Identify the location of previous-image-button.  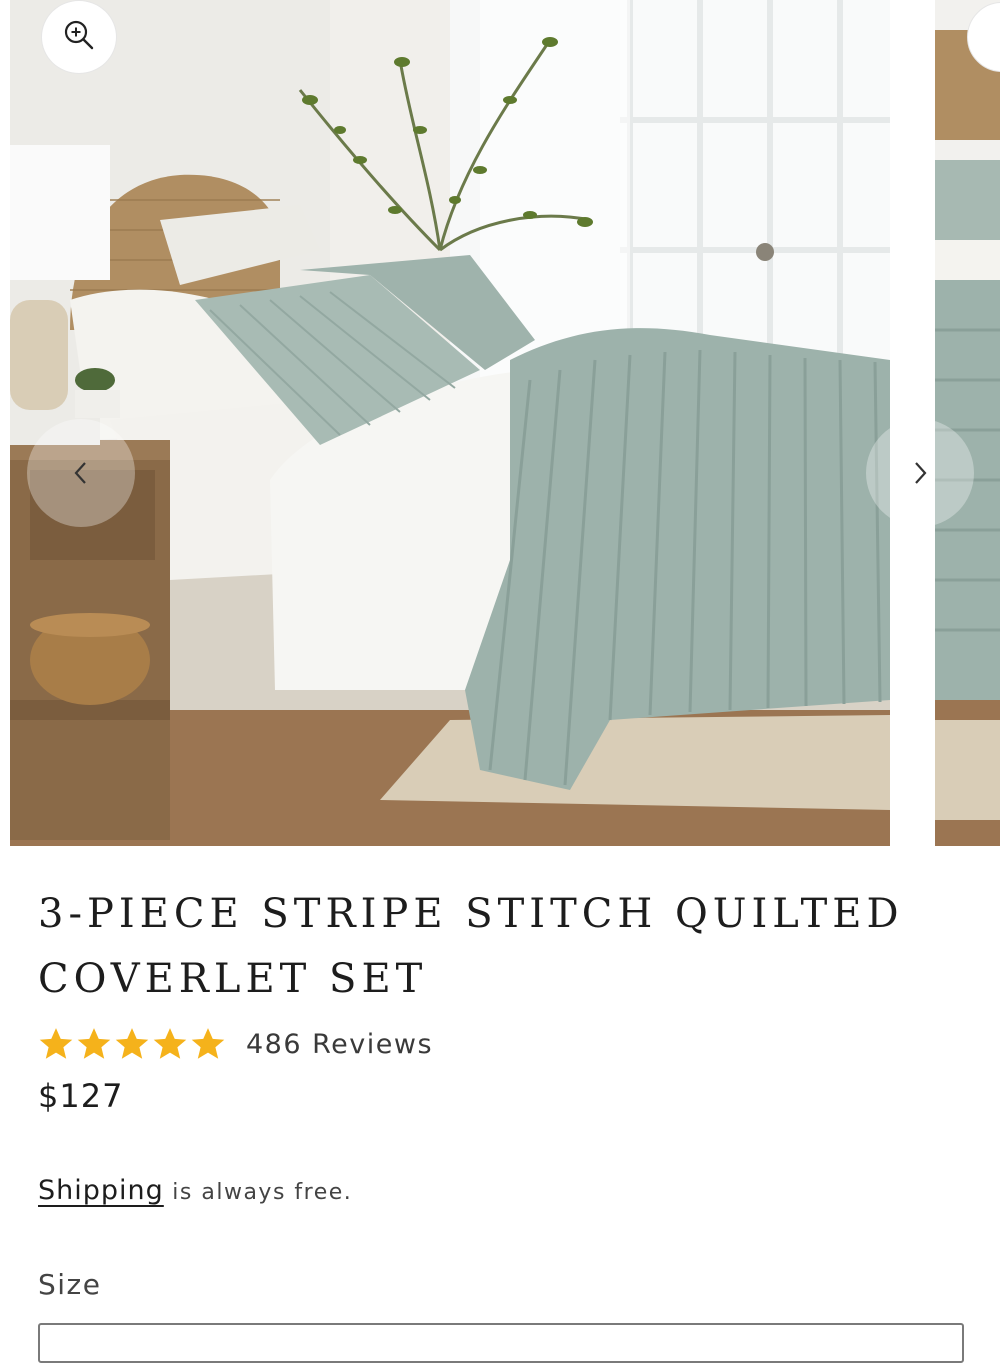
(81, 473).